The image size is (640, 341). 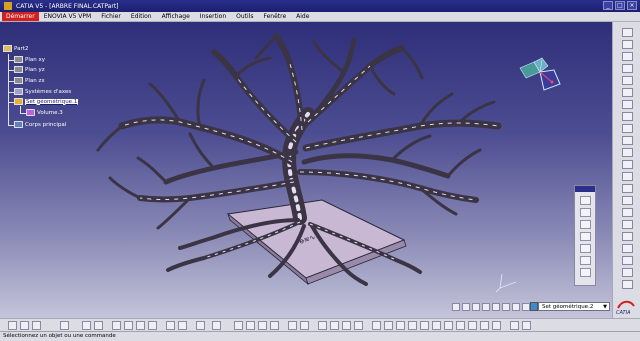 What do you see at coordinates (141, 16) in the screenshot?
I see `menu-edition: Edition` at bounding box center [141, 16].